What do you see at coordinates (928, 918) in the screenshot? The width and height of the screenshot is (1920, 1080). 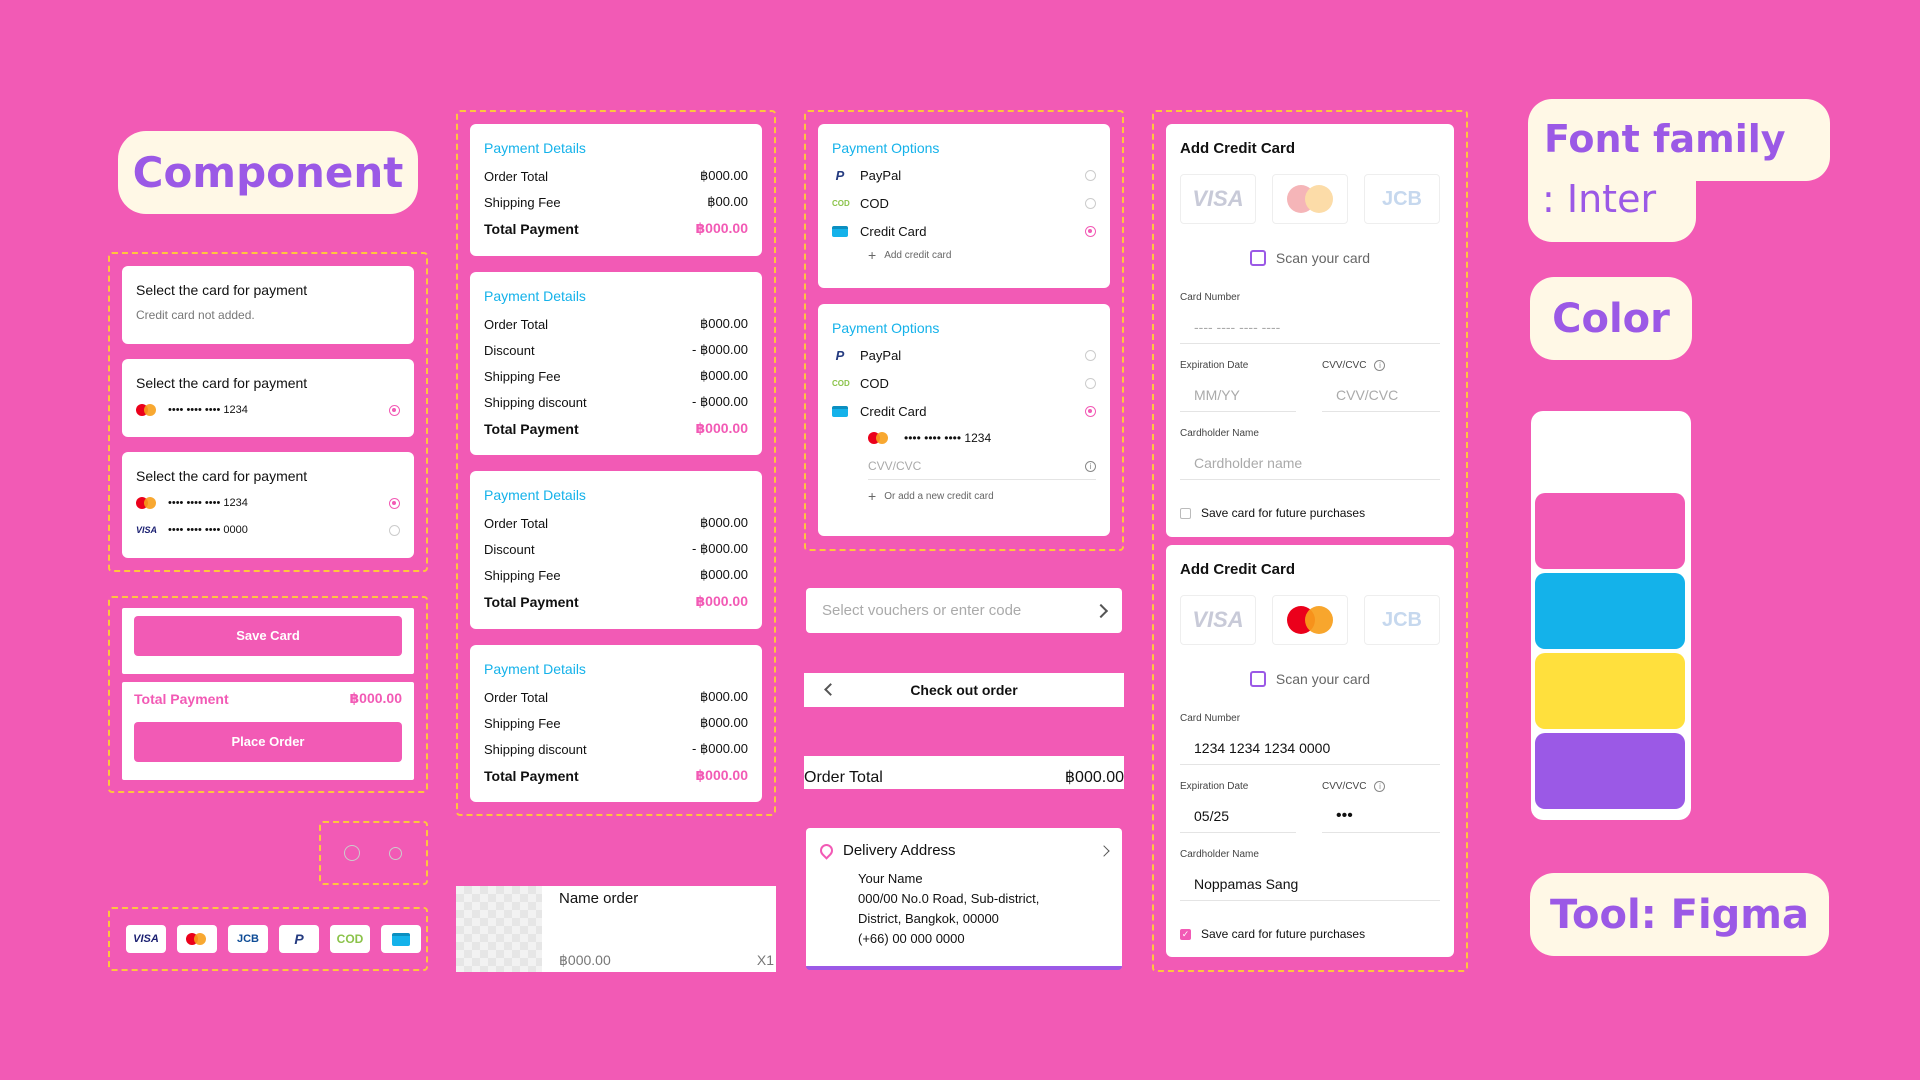 I see `address-line-2: District, Bangkok, 00000` at bounding box center [928, 918].